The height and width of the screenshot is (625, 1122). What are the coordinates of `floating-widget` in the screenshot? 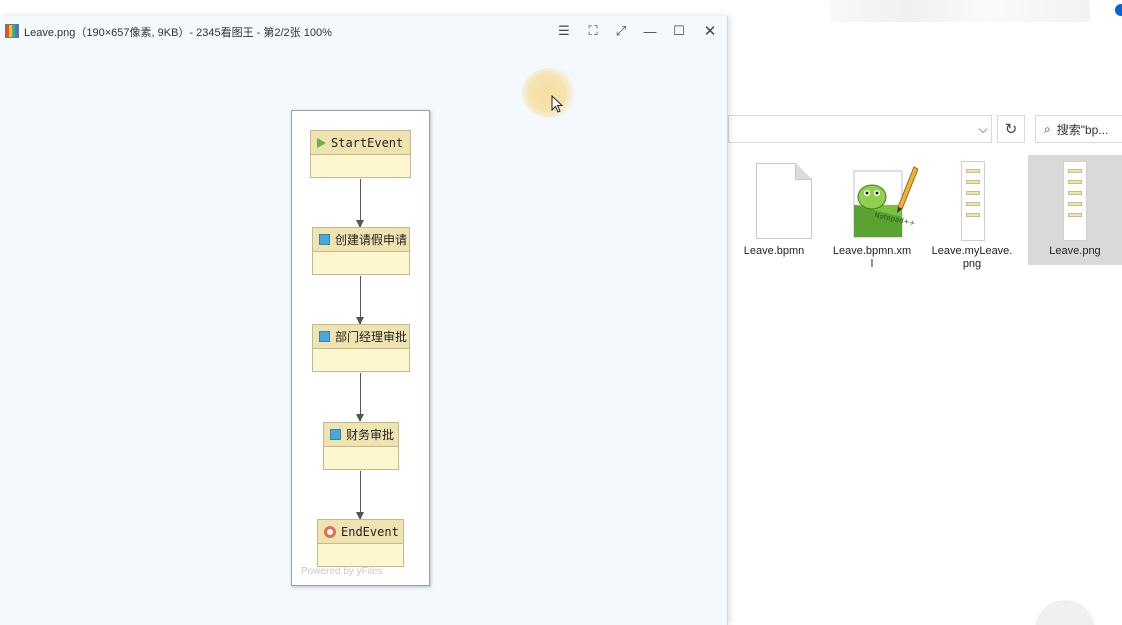 It's located at (1065, 612).